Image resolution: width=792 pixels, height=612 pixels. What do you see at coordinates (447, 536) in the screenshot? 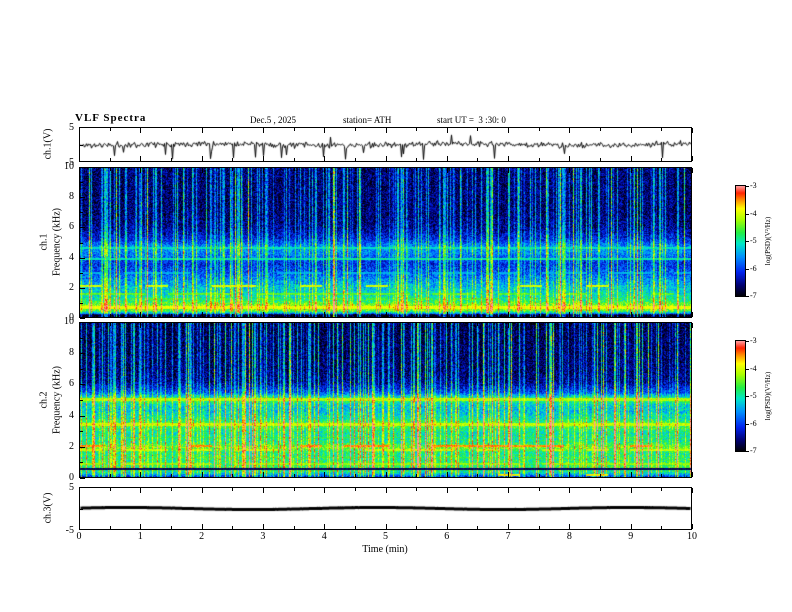
I see `x-tick-label: 6` at bounding box center [447, 536].